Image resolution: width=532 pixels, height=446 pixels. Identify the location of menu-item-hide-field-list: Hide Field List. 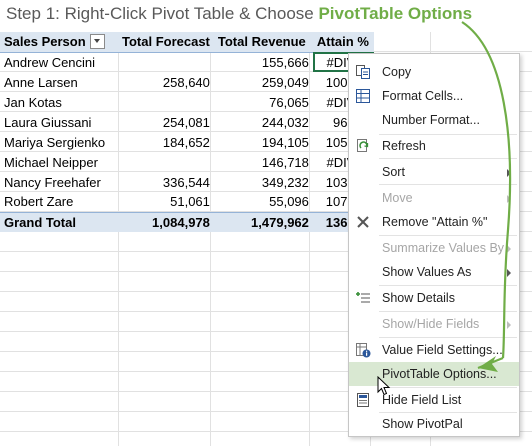
(434, 400).